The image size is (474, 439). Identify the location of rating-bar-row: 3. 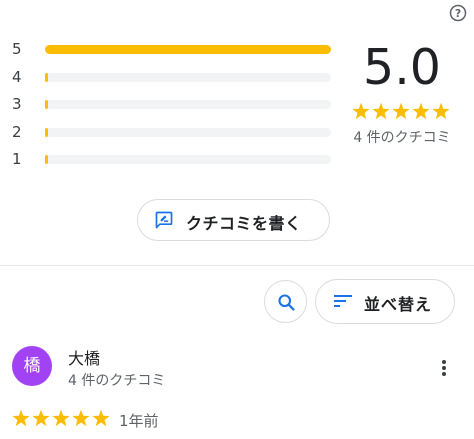
(171, 104).